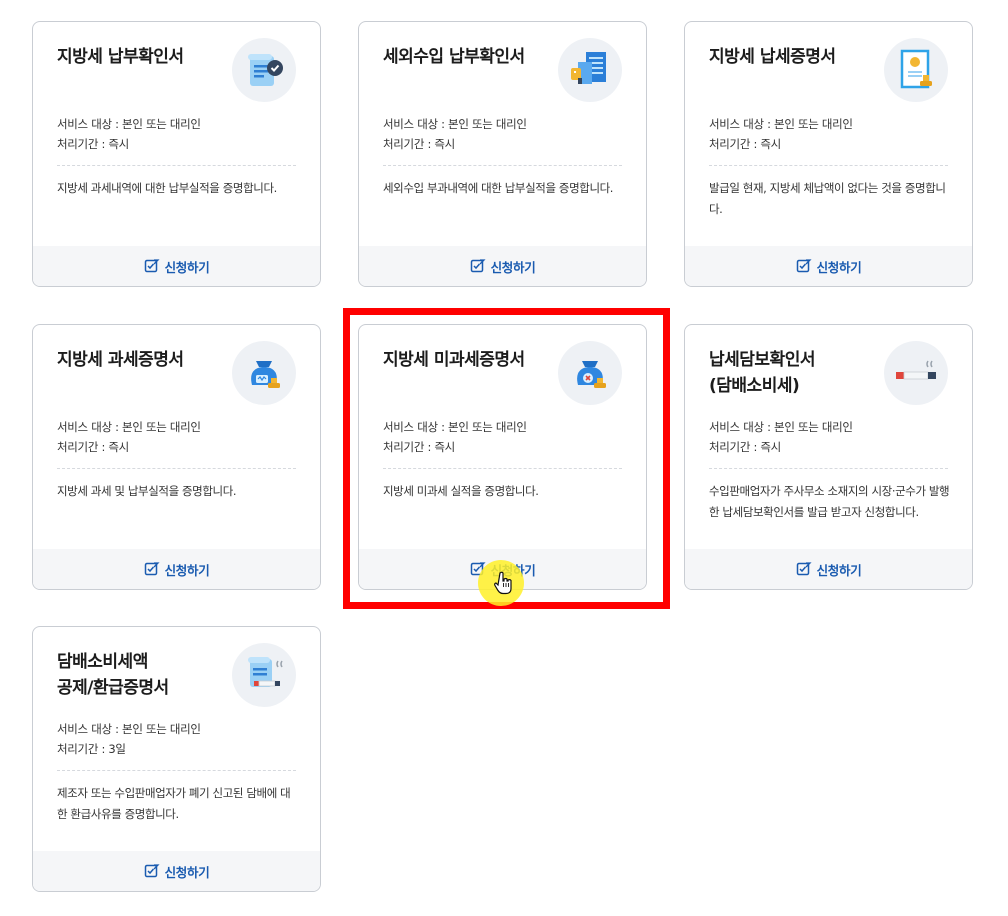 This screenshot has height=916, width=1008. What do you see at coordinates (916, 70) in the screenshot?
I see `certificate-stamp-icon` at bounding box center [916, 70].